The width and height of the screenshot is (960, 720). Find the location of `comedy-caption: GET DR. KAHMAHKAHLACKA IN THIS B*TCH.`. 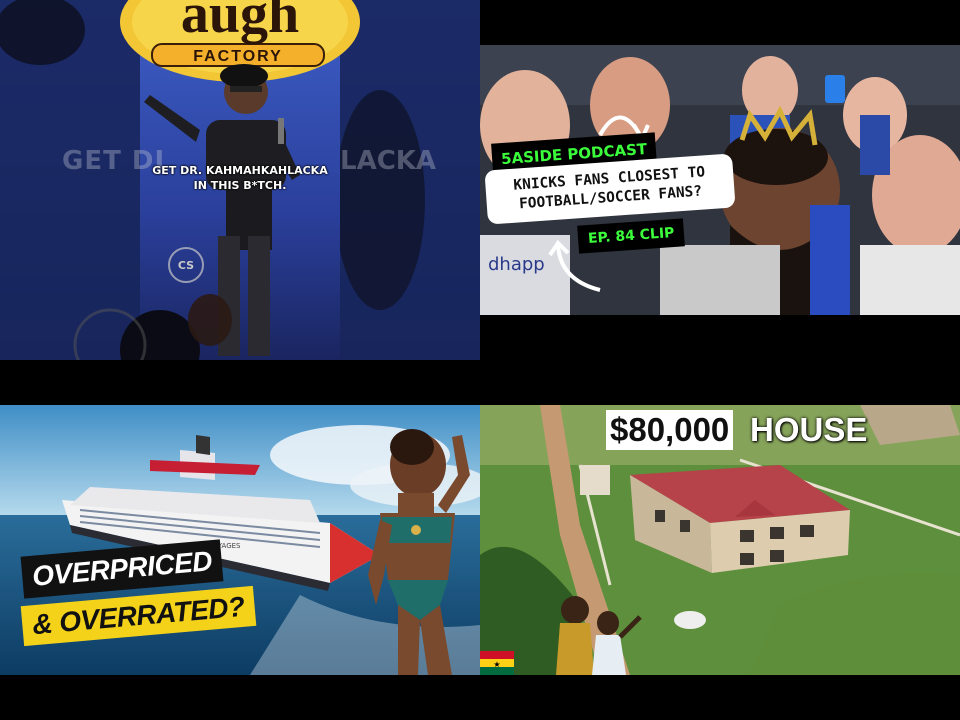

comedy-caption: GET DR. KAHMAHKAHLACKA IN THIS B*TCH. is located at coordinates (240, 178).